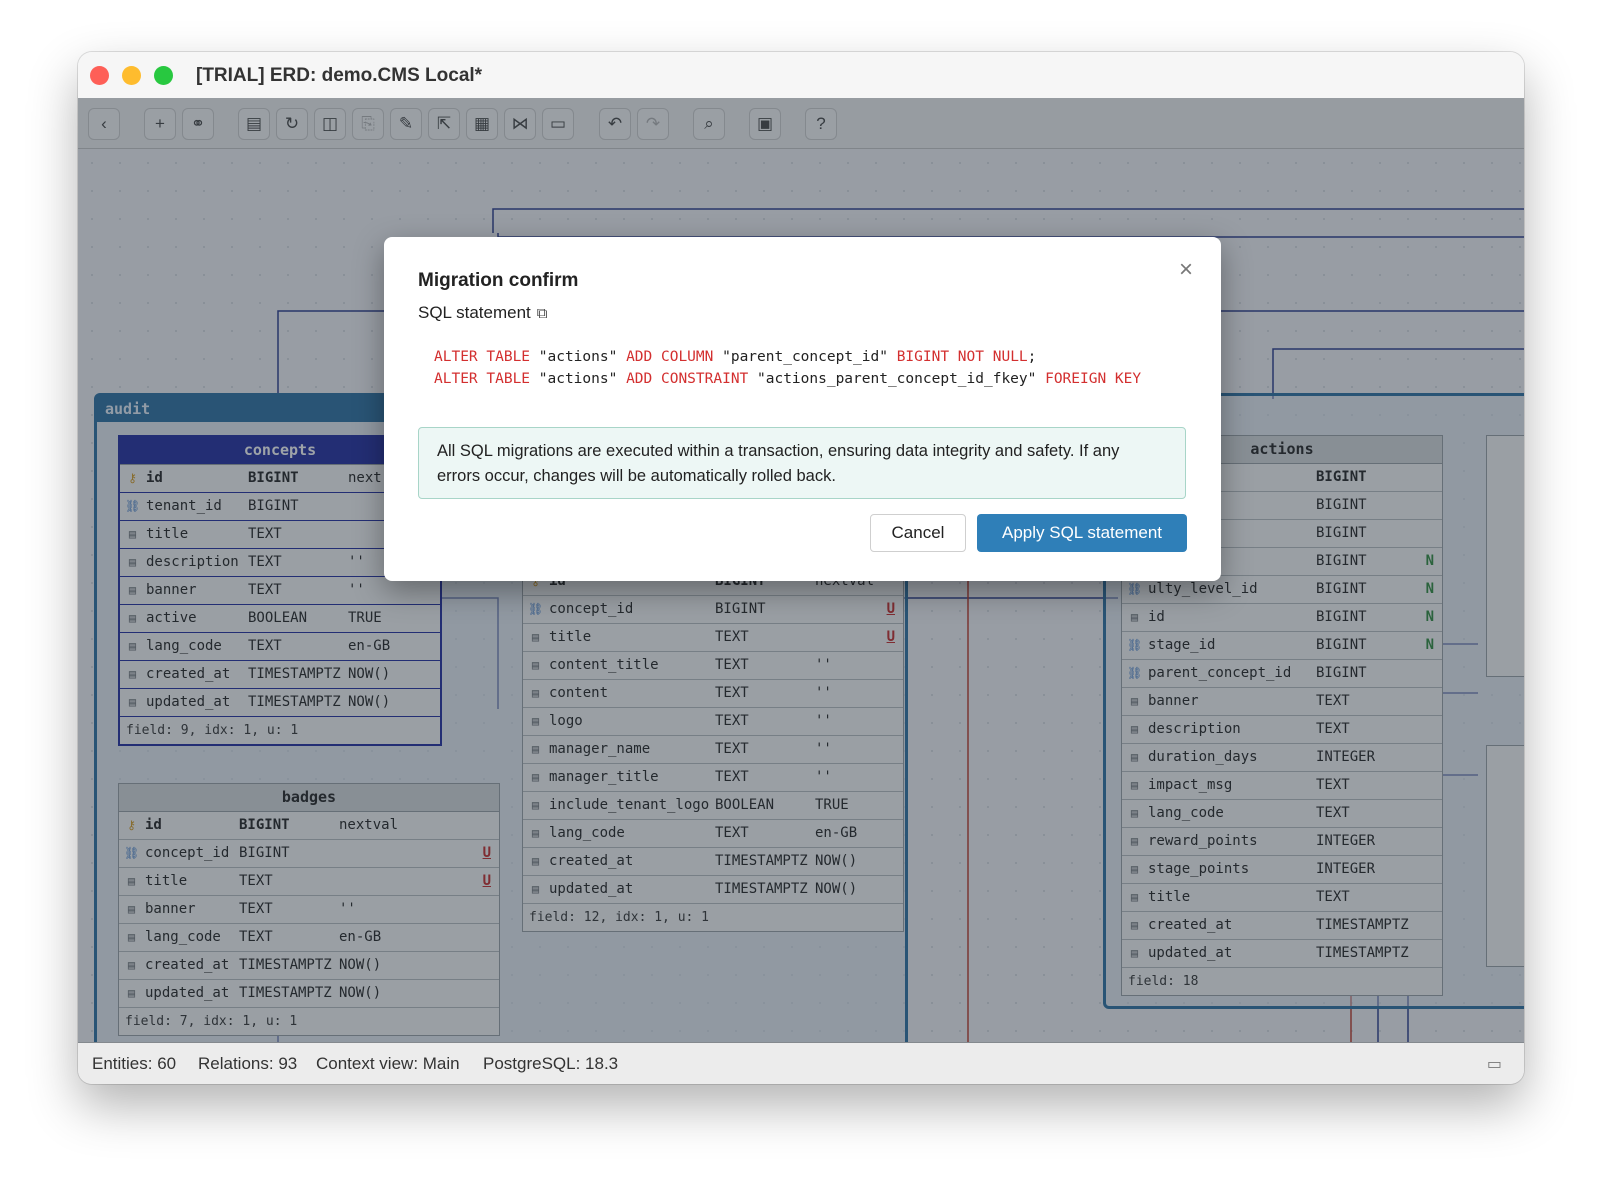  Describe the element at coordinates (99, 75) in the screenshot. I see `close-window-button` at that location.